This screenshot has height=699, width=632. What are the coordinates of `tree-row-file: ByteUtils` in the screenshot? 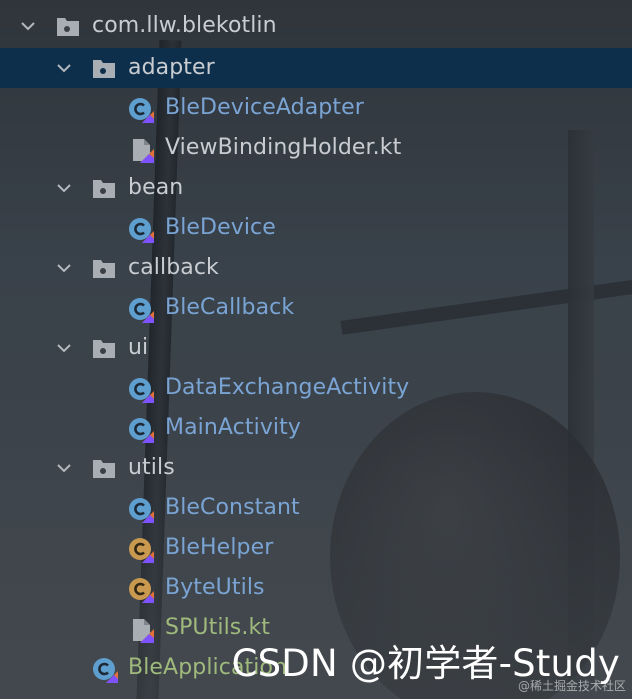 It's located at (316, 588).